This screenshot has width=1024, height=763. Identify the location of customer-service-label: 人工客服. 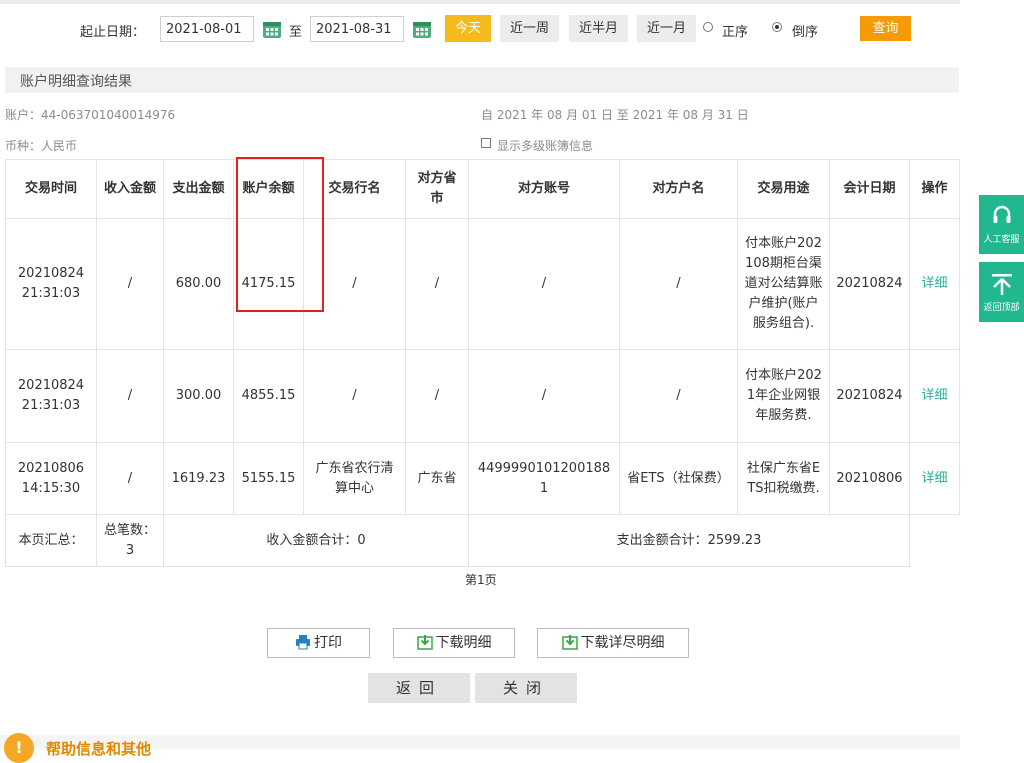
(1001, 240).